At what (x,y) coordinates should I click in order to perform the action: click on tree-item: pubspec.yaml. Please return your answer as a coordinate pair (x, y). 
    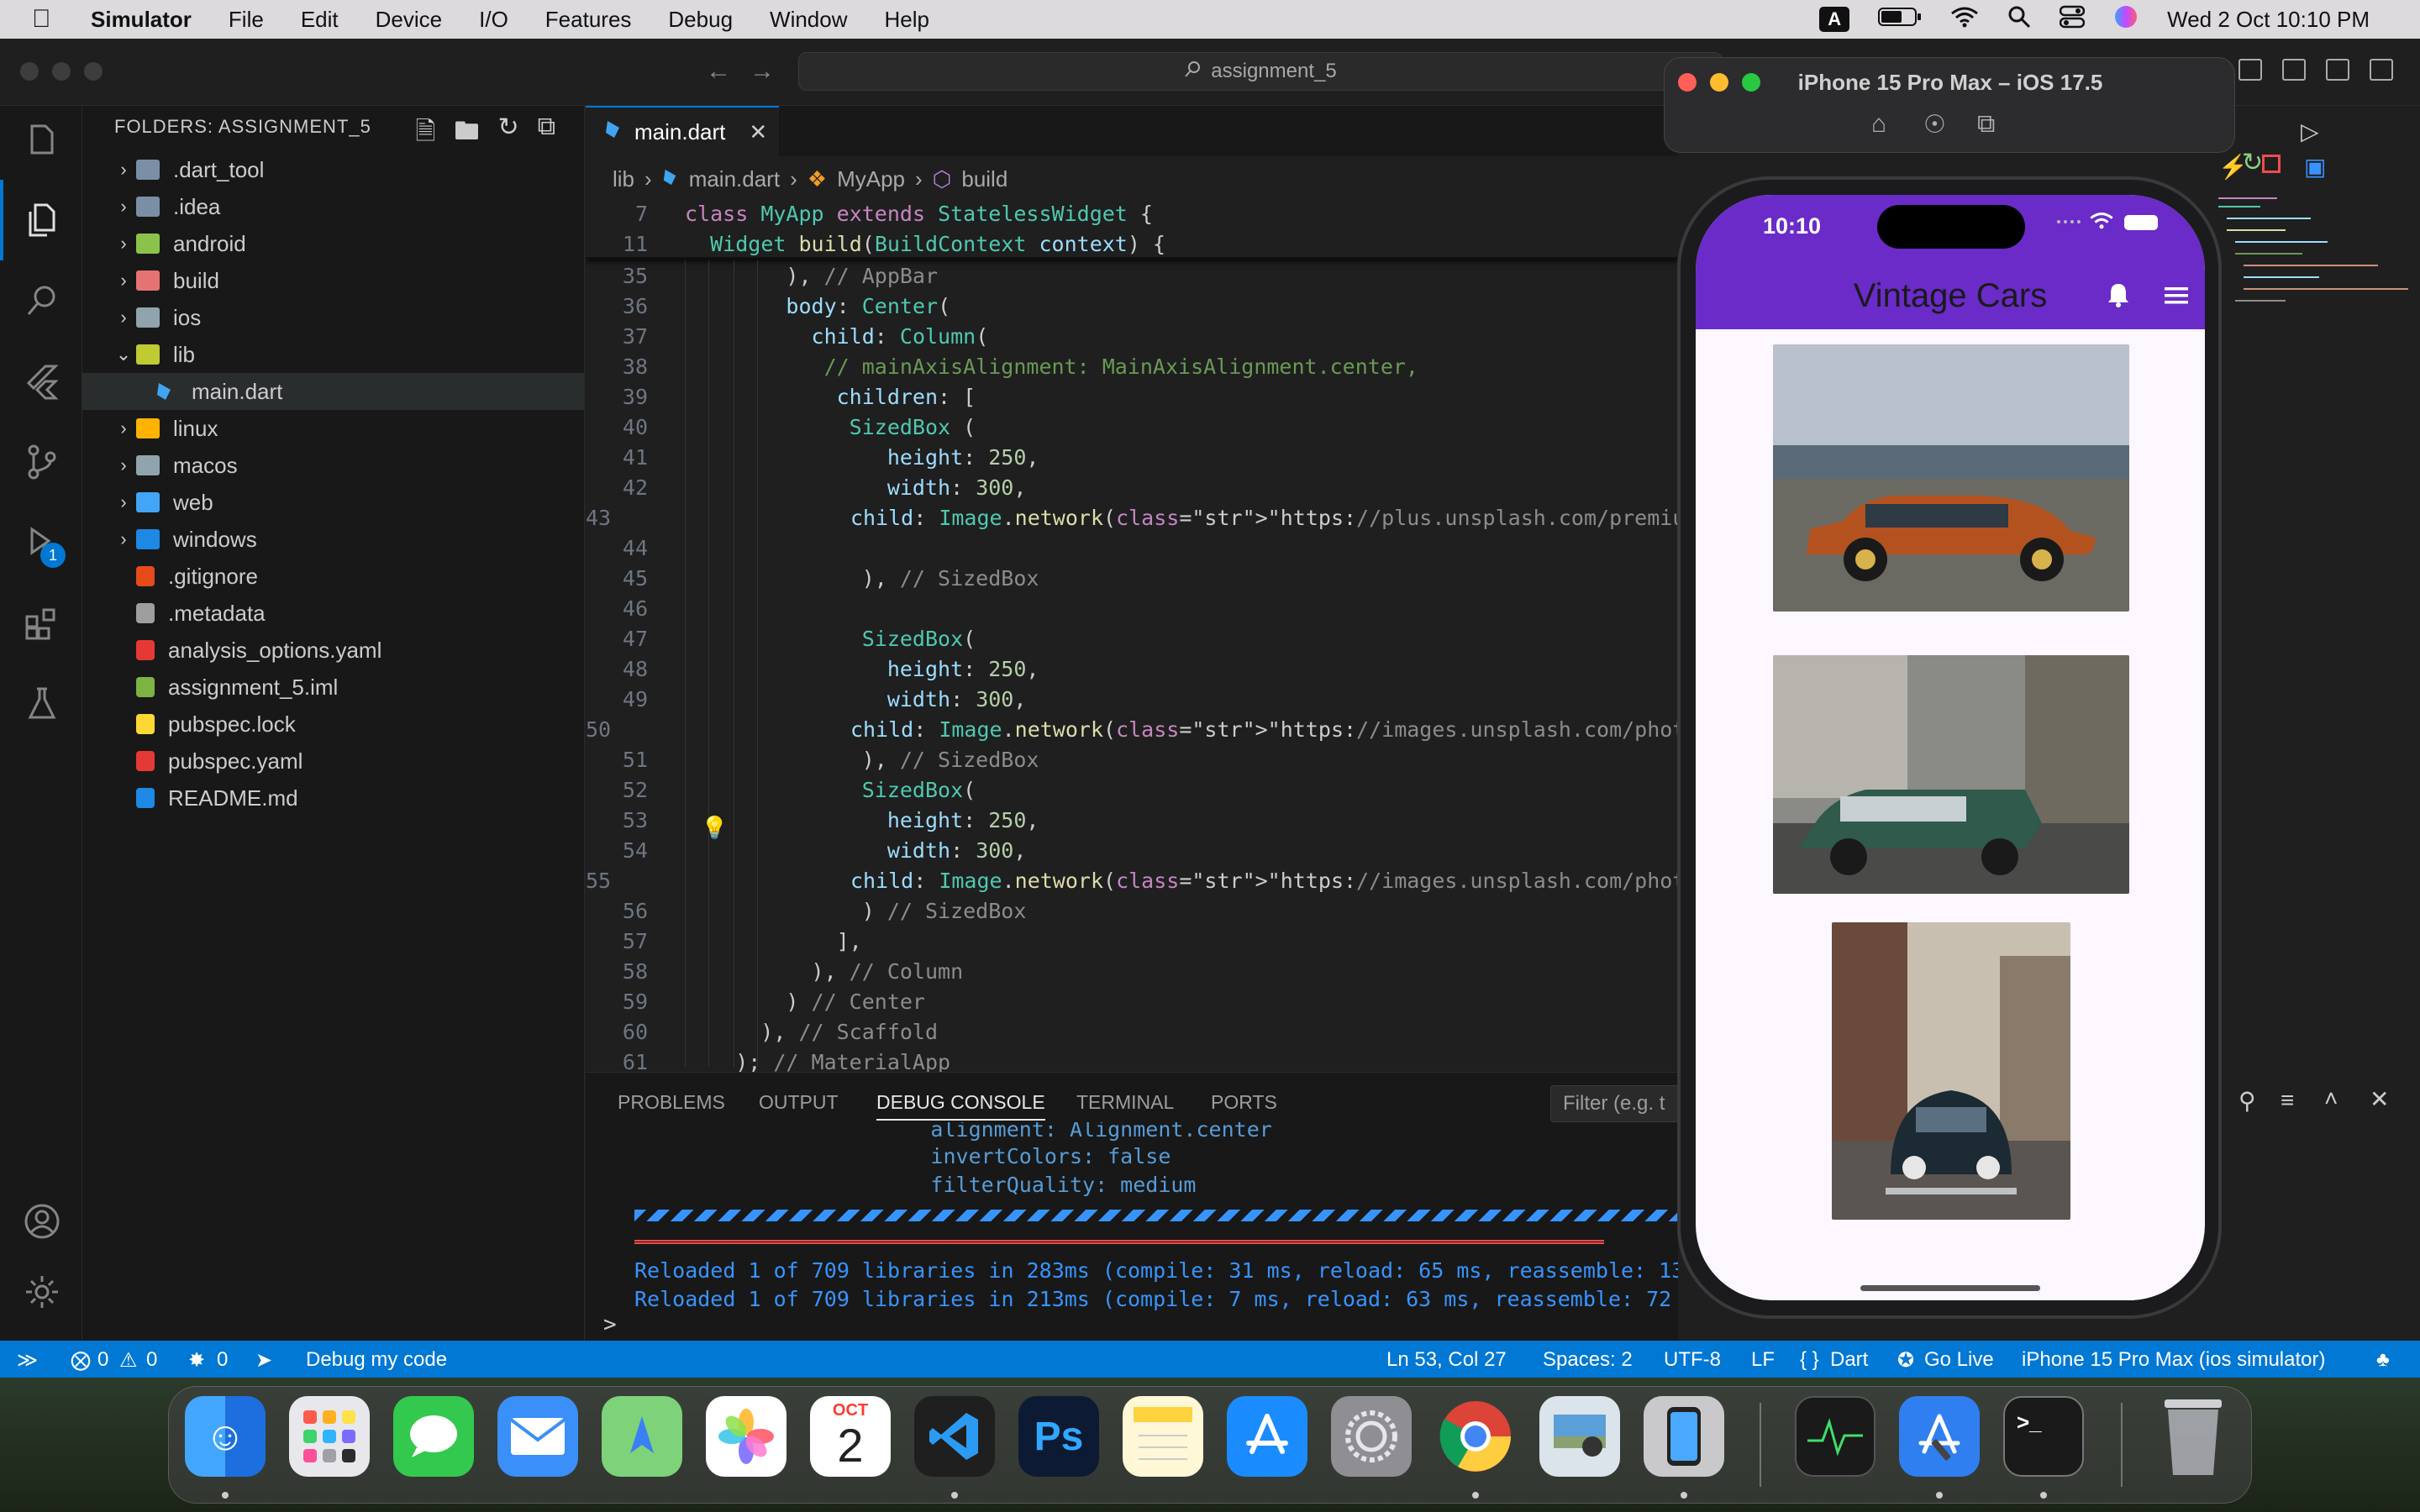
    Looking at the image, I should click on (333, 761).